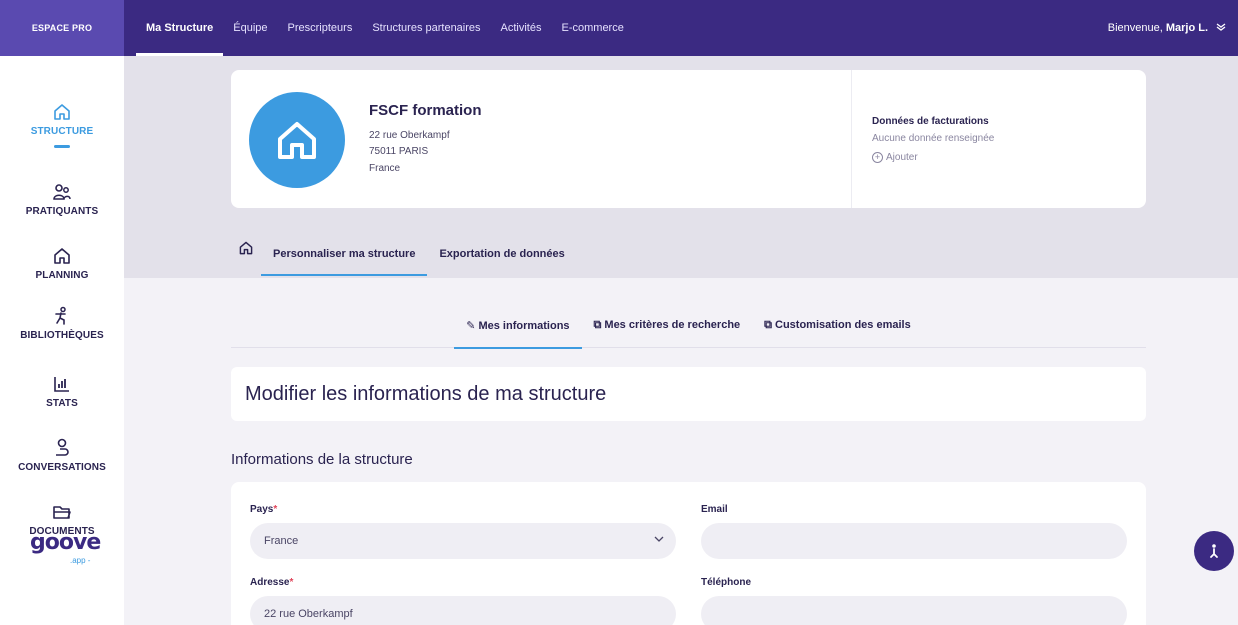 The width and height of the screenshot is (1238, 625). What do you see at coordinates (501, 258) in the screenshot?
I see `tab-exportation: Exportation de données` at bounding box center [501, 258].